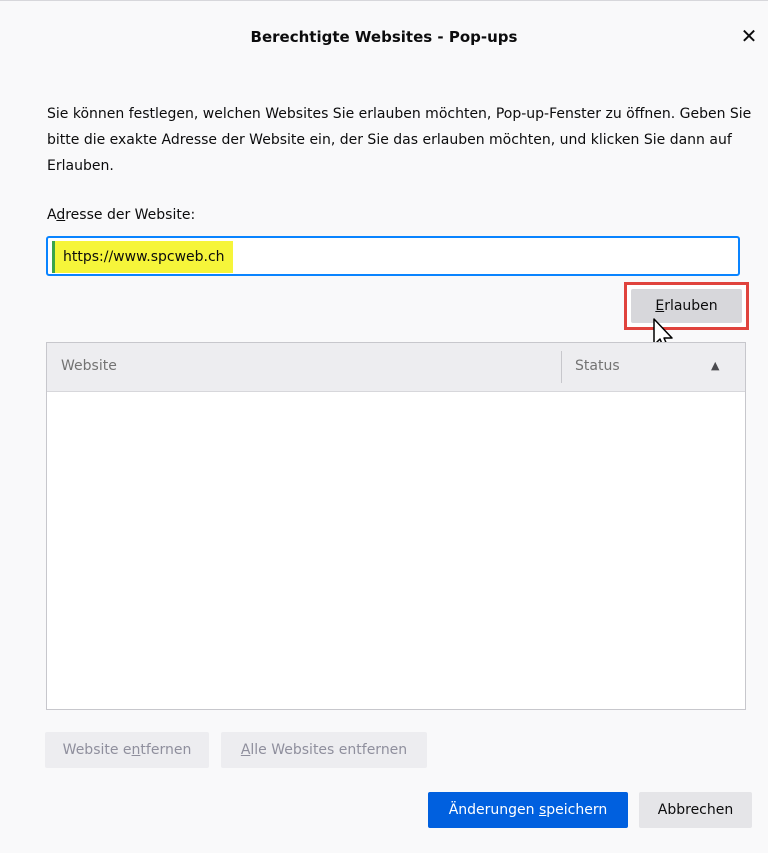 The width and height of the screenshot is (768, 853). Describe the element at coordinates (393, 256) in the screenshot. I see `address-input: https://www.spcweb.ch` at that location.